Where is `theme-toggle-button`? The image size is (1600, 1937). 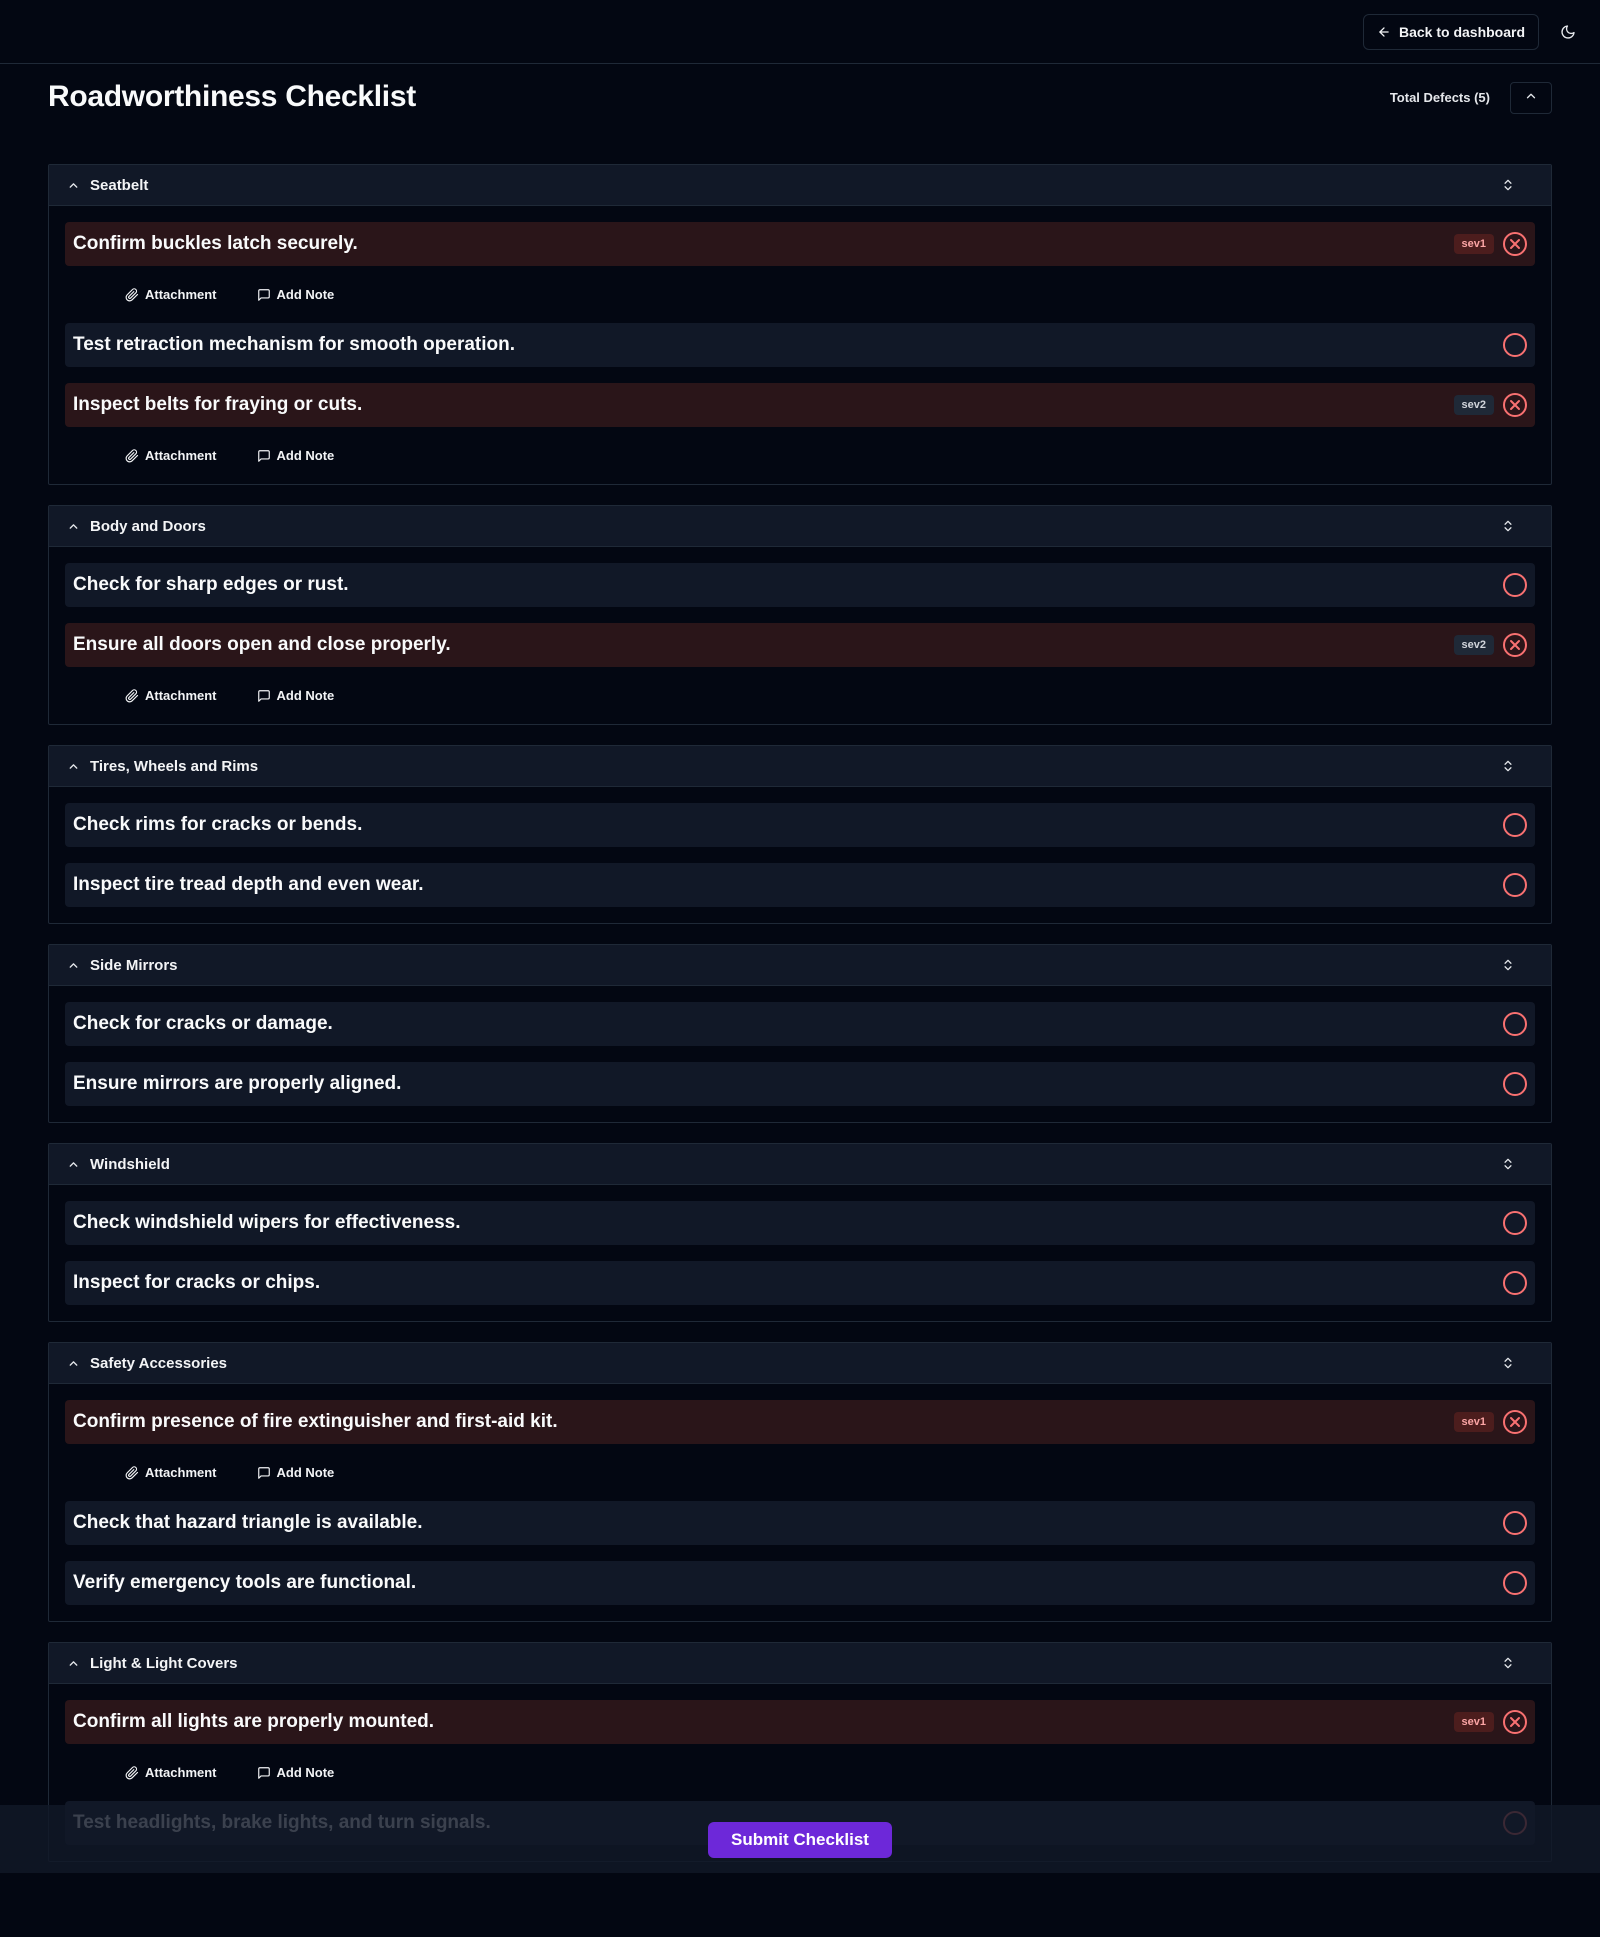 theme-toggle-button is located at coordinates (1568, 32).